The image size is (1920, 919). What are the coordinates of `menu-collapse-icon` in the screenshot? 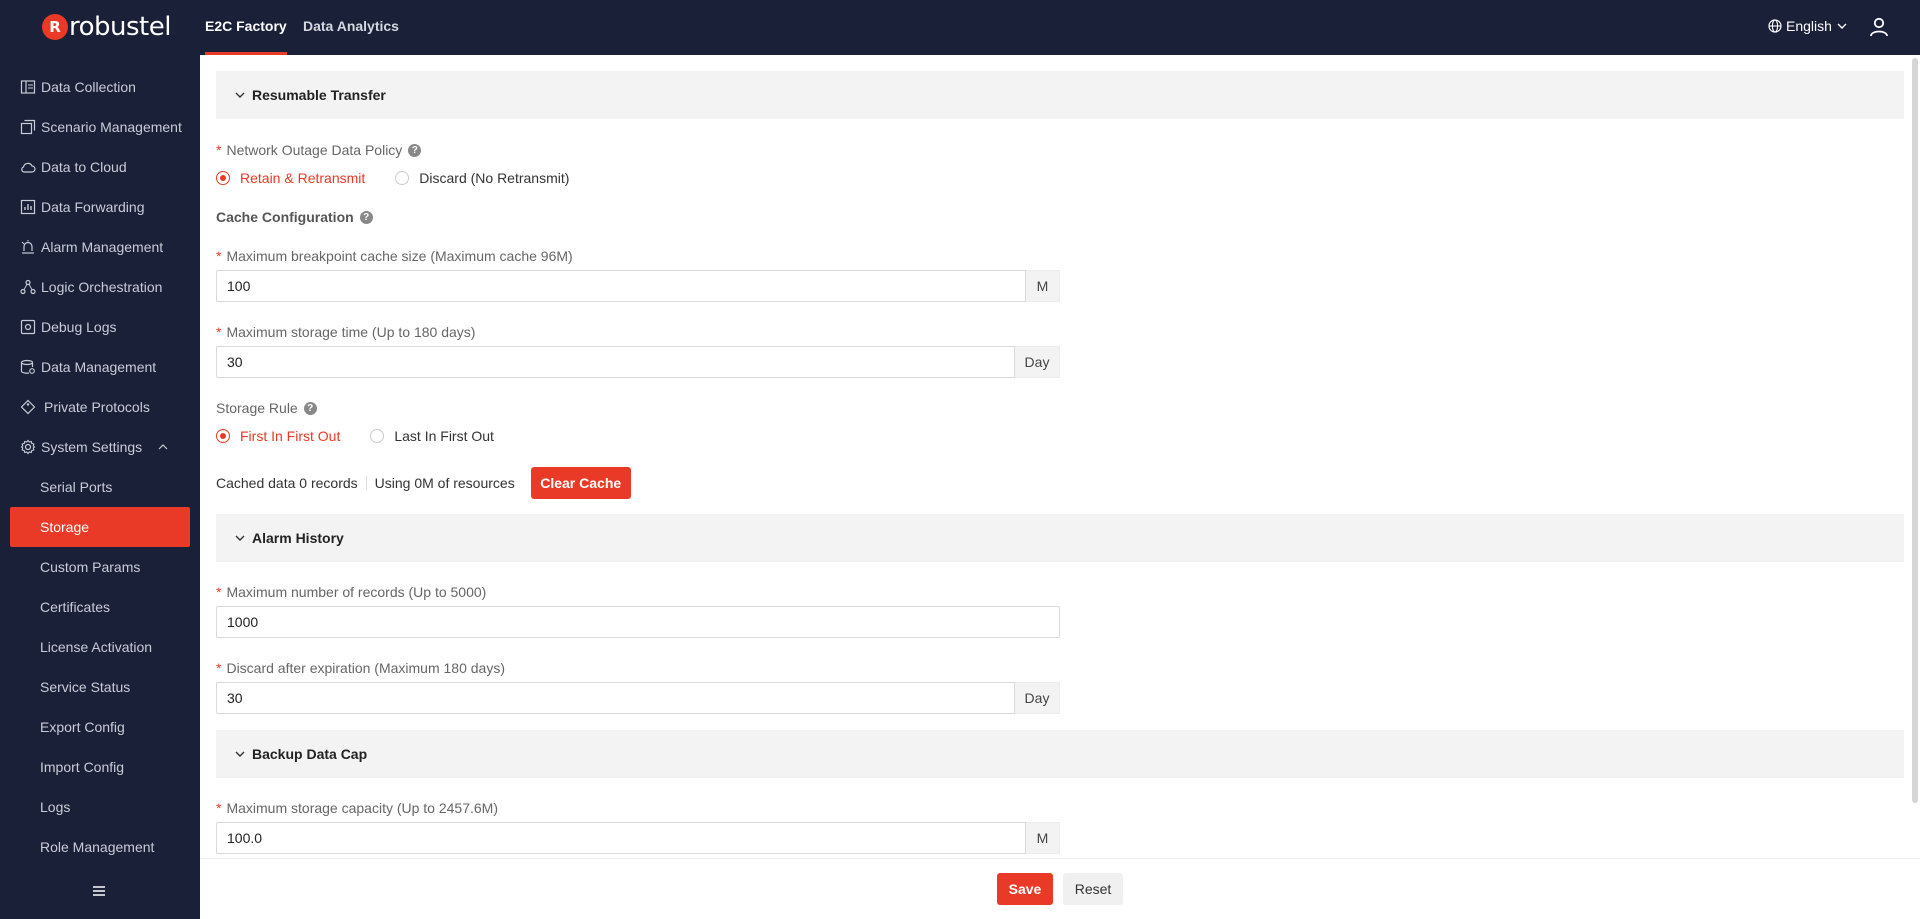 It's located at (99, 891).